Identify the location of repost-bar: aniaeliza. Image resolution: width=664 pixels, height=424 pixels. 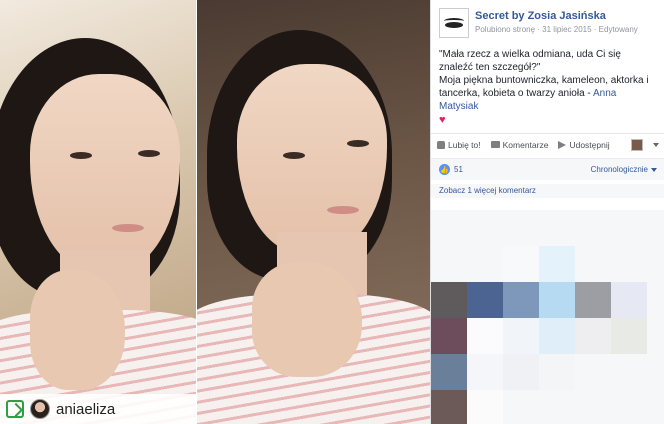
(98, 409).